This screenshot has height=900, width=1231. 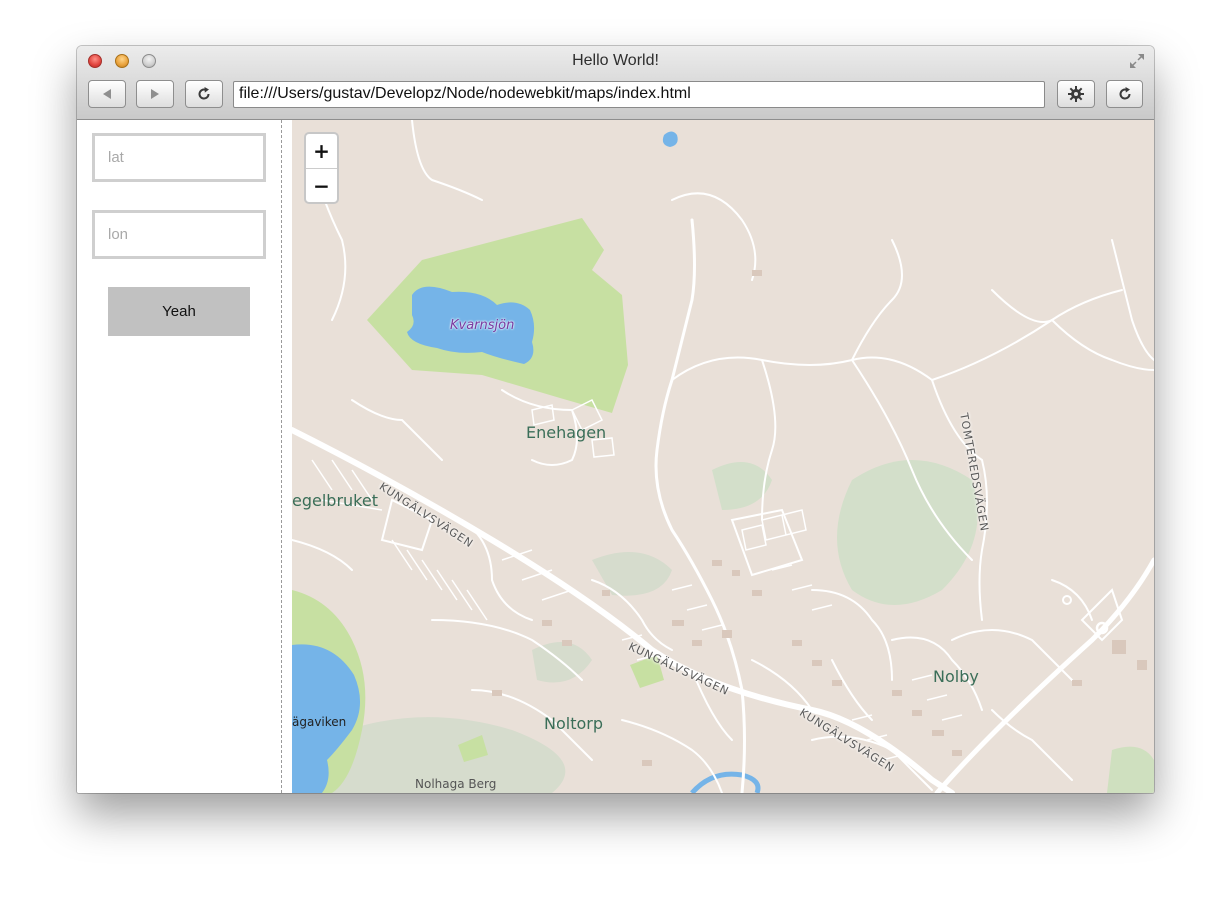 I want to click on fullscreen-icon, so click(x=1137, y=61).